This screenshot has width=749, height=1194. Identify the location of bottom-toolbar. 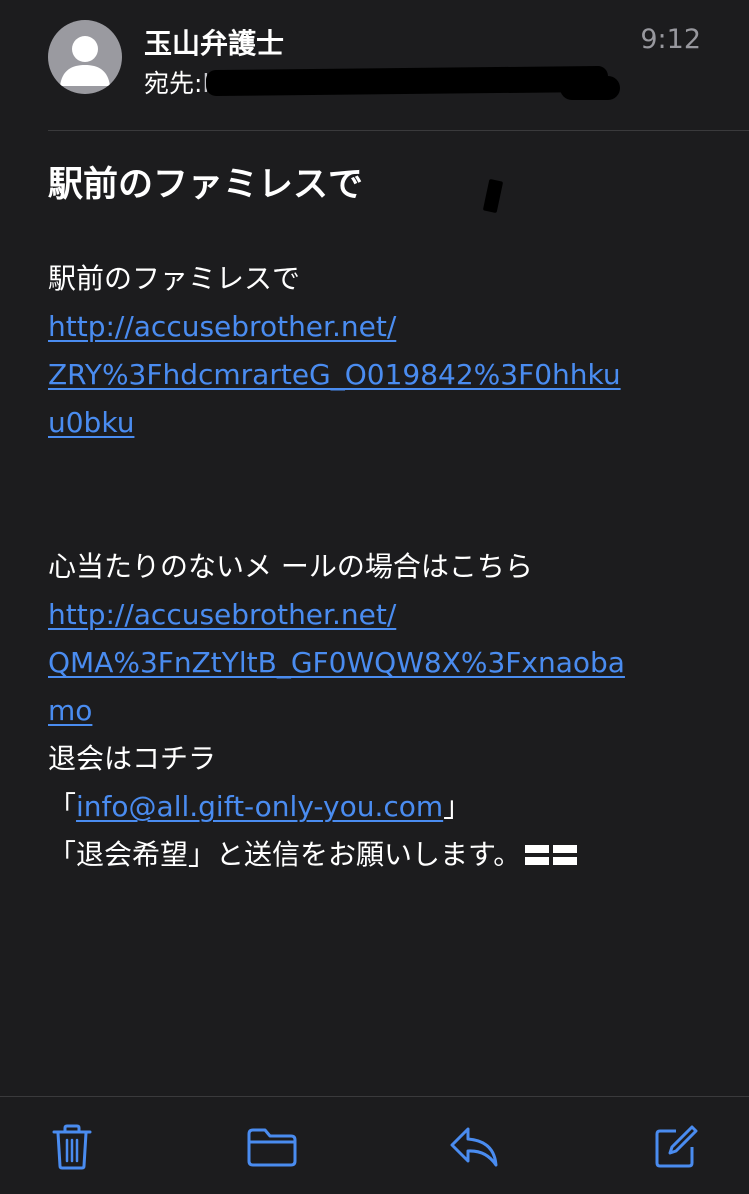
(374, 1145).